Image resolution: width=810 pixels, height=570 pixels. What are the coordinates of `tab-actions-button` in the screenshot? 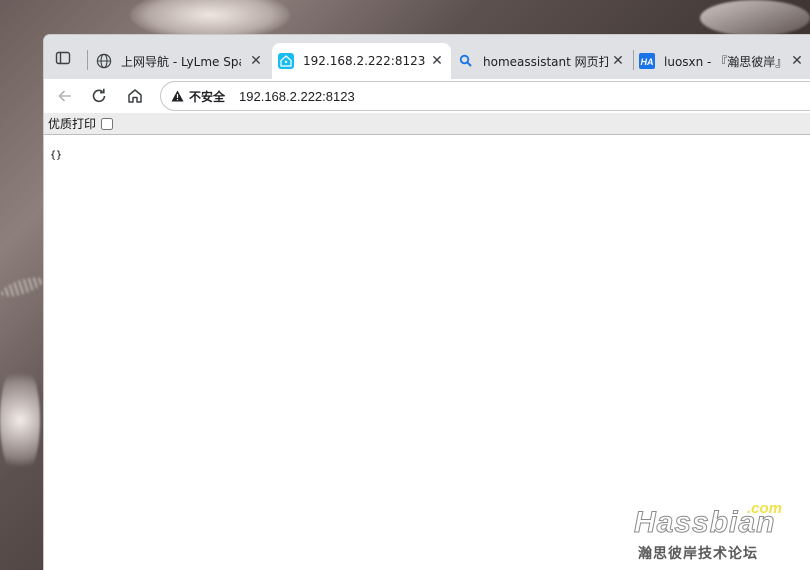 It's located at (63, 58).